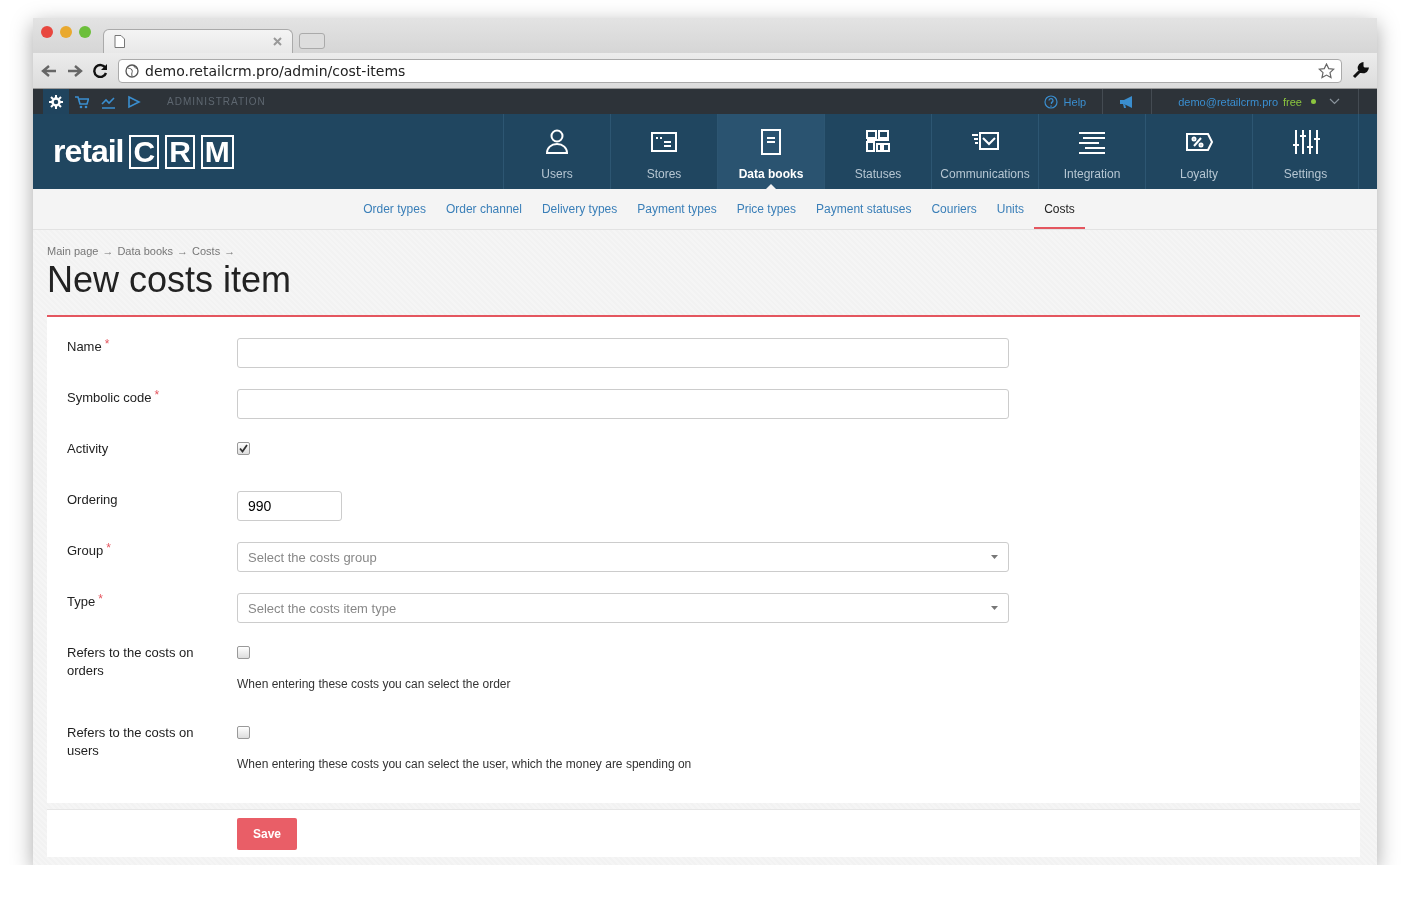 The height and width of the screenshot is (914, 1410). I want to click on field-label: Type, so click(81, 602).